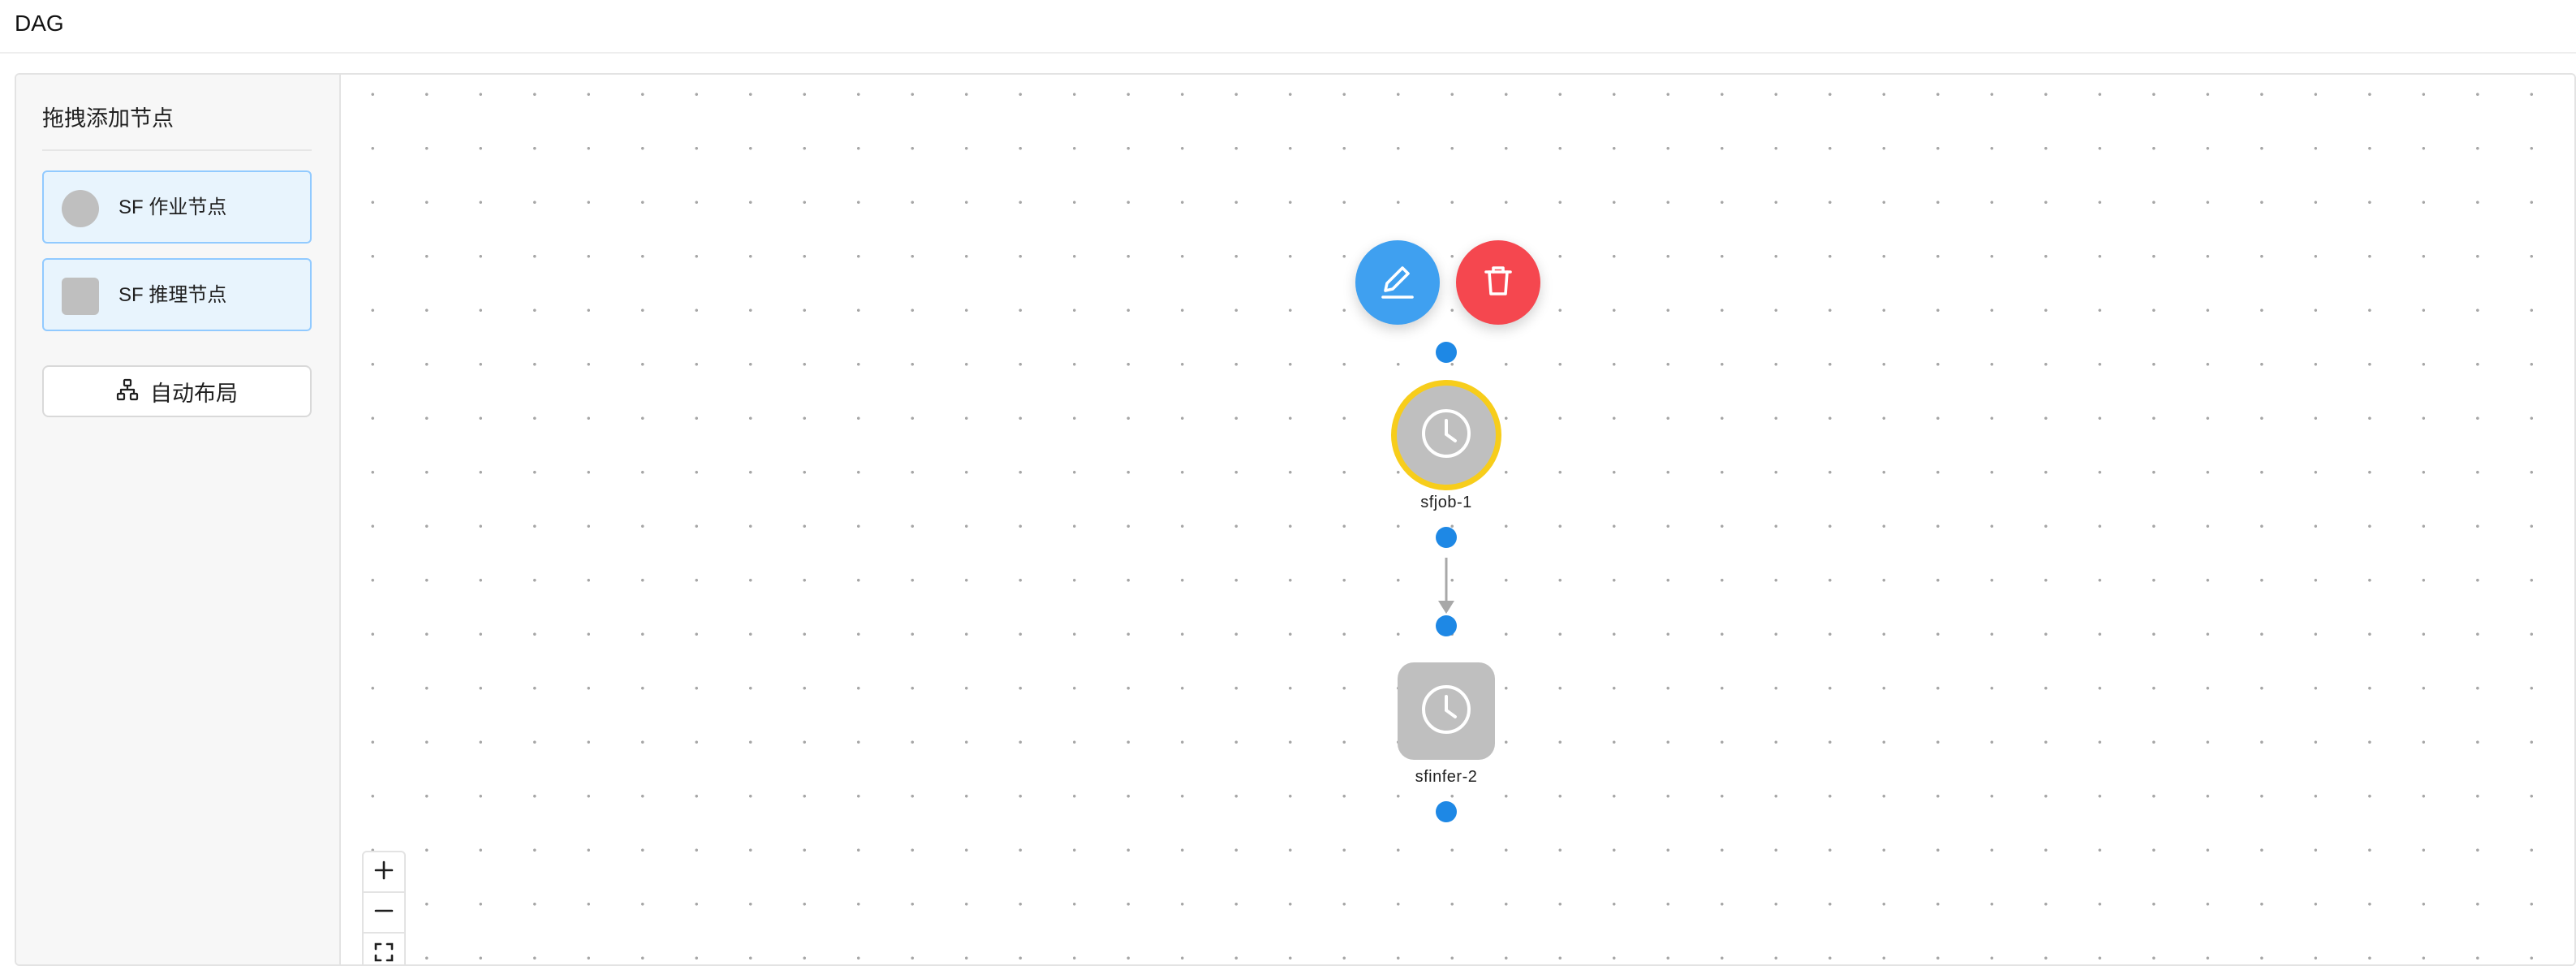  I want to click on node-label: sfjob-1, so click(1446, 502).